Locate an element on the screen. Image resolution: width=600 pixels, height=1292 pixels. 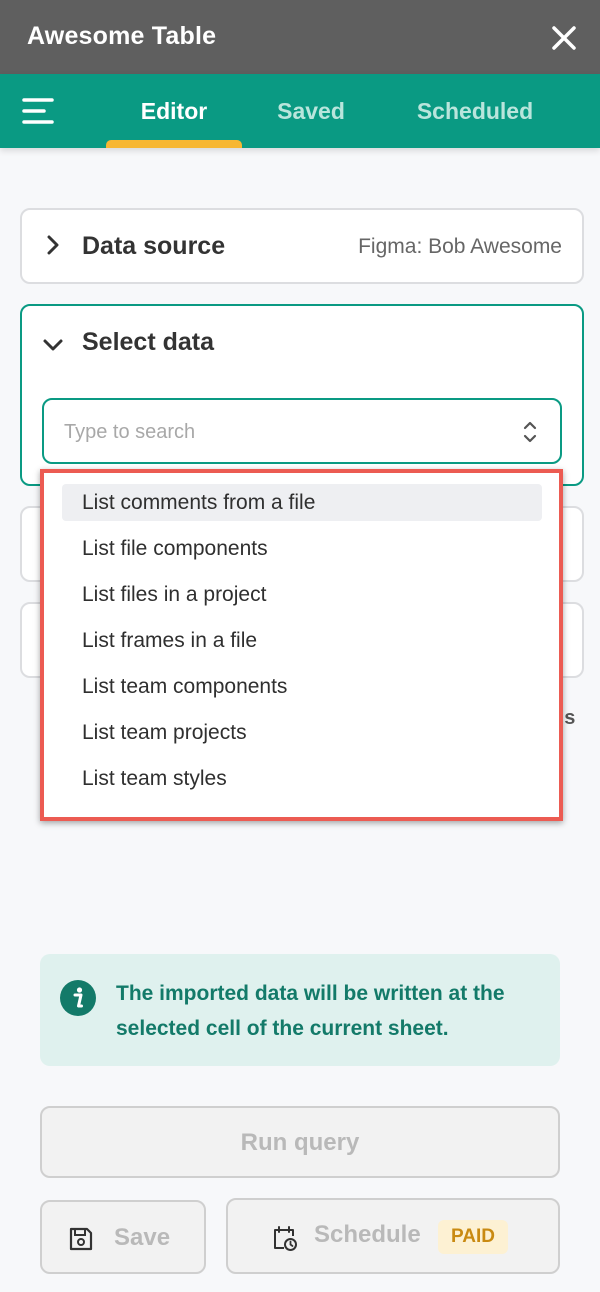
dropdown-option: List team projects is located at coordinates (302, 732).